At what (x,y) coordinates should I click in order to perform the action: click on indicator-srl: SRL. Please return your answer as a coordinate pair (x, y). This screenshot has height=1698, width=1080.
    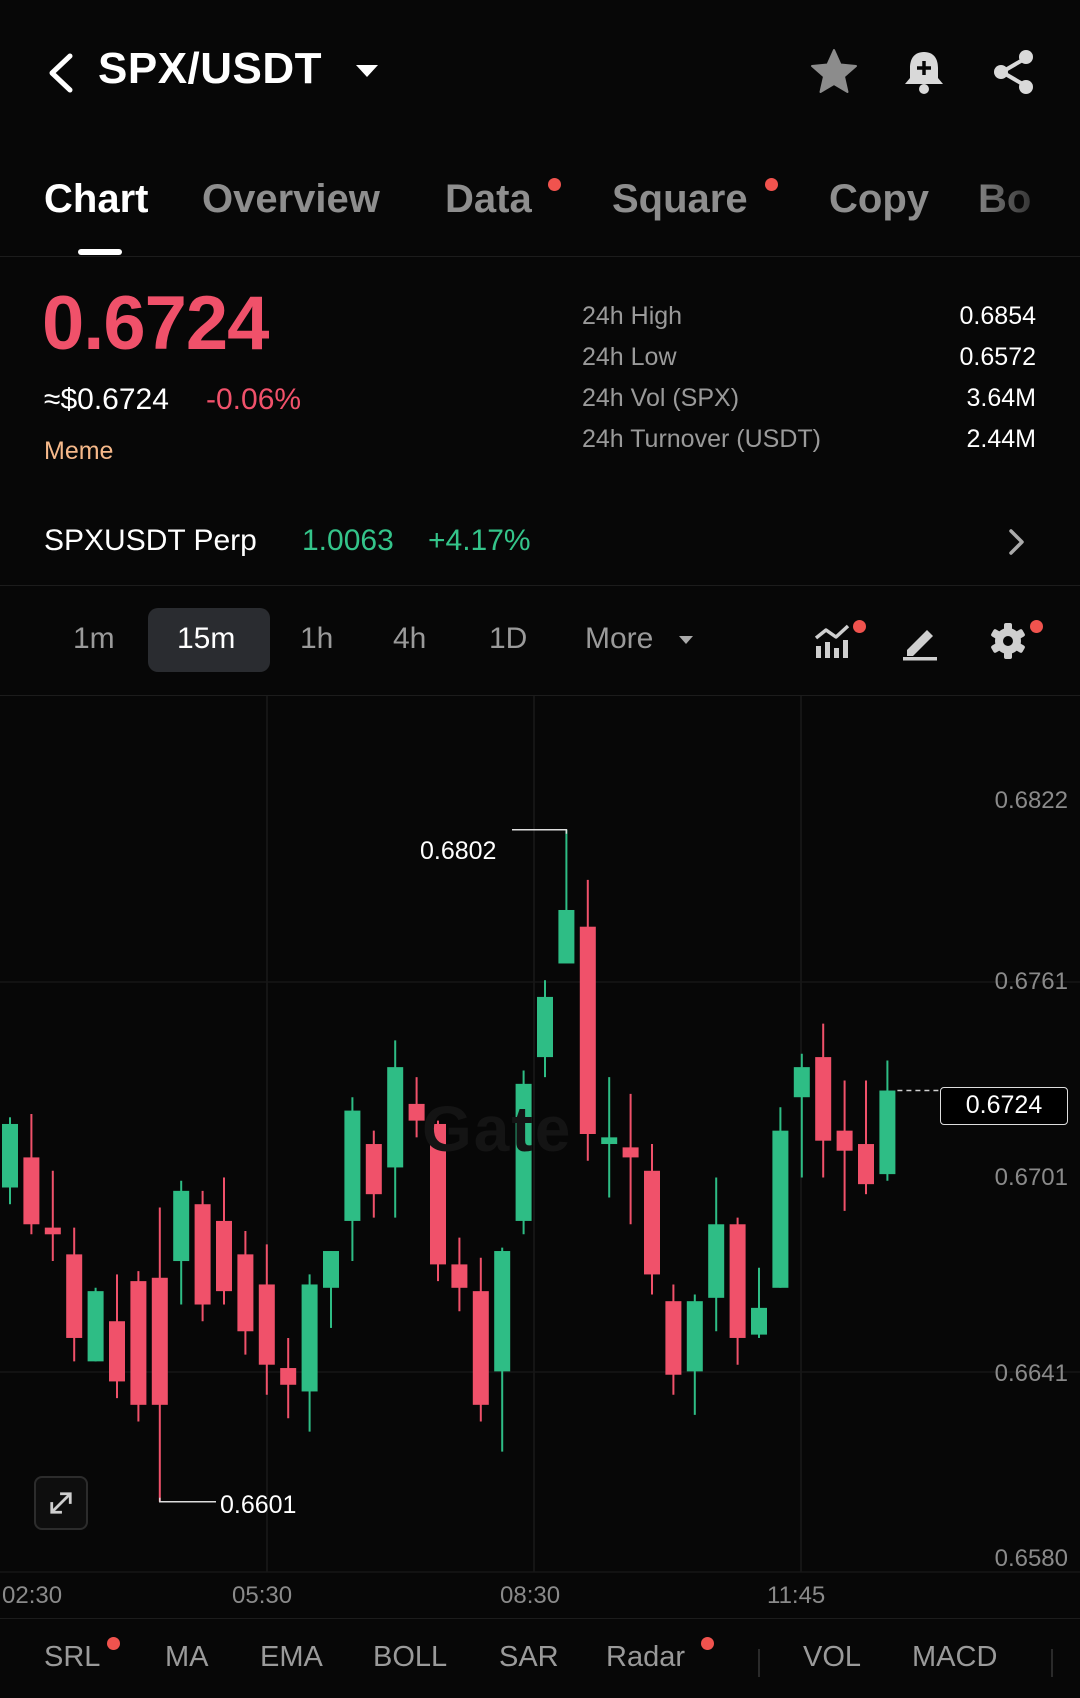
    Looking at the image, I should click on (72, 1657).